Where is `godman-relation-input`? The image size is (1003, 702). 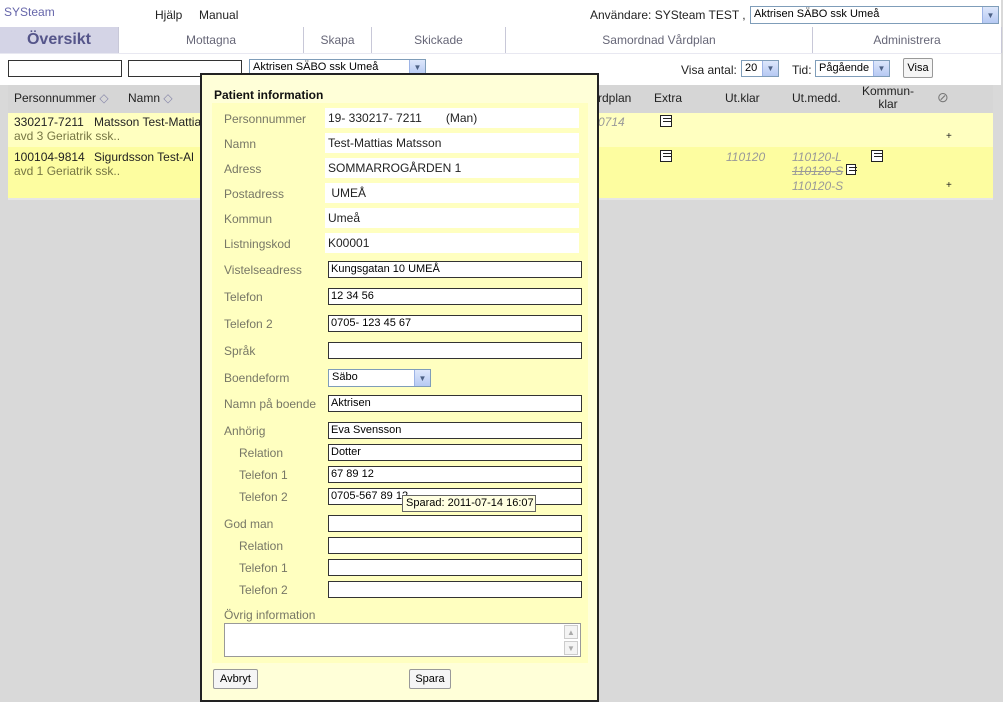 godman-relation-input is located at coordinates (455, 545).